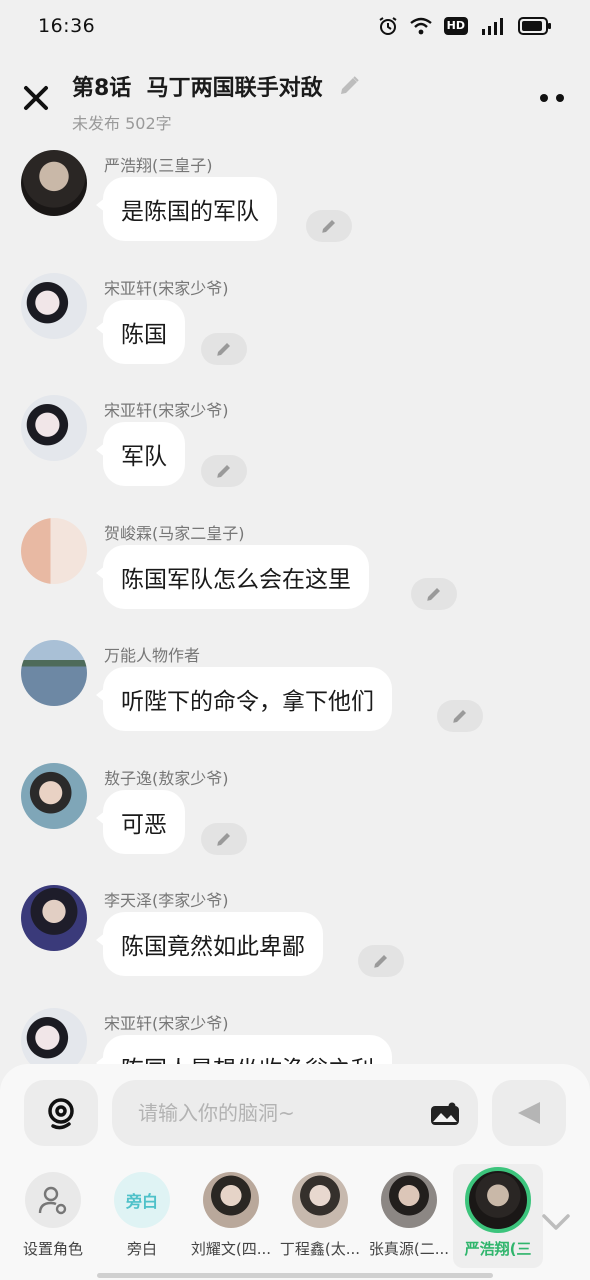 This screenshot has width=590, height=1280. I want to click on home-indicator, so click(295, 1275).